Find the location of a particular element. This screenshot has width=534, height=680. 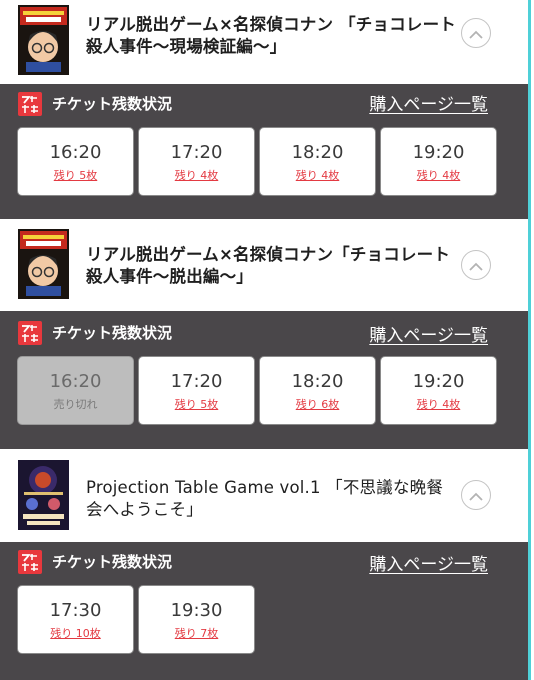

time-slot: 16:20 残り 5枚 is located at coordinates (75, 161).